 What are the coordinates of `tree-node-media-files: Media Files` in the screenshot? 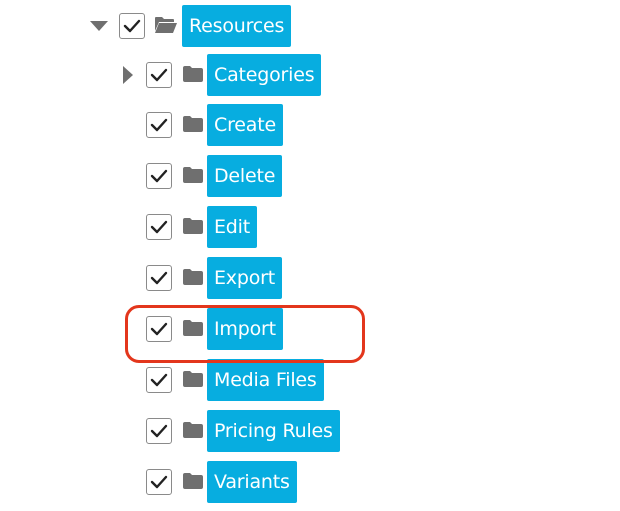 It's located at (310, 380).